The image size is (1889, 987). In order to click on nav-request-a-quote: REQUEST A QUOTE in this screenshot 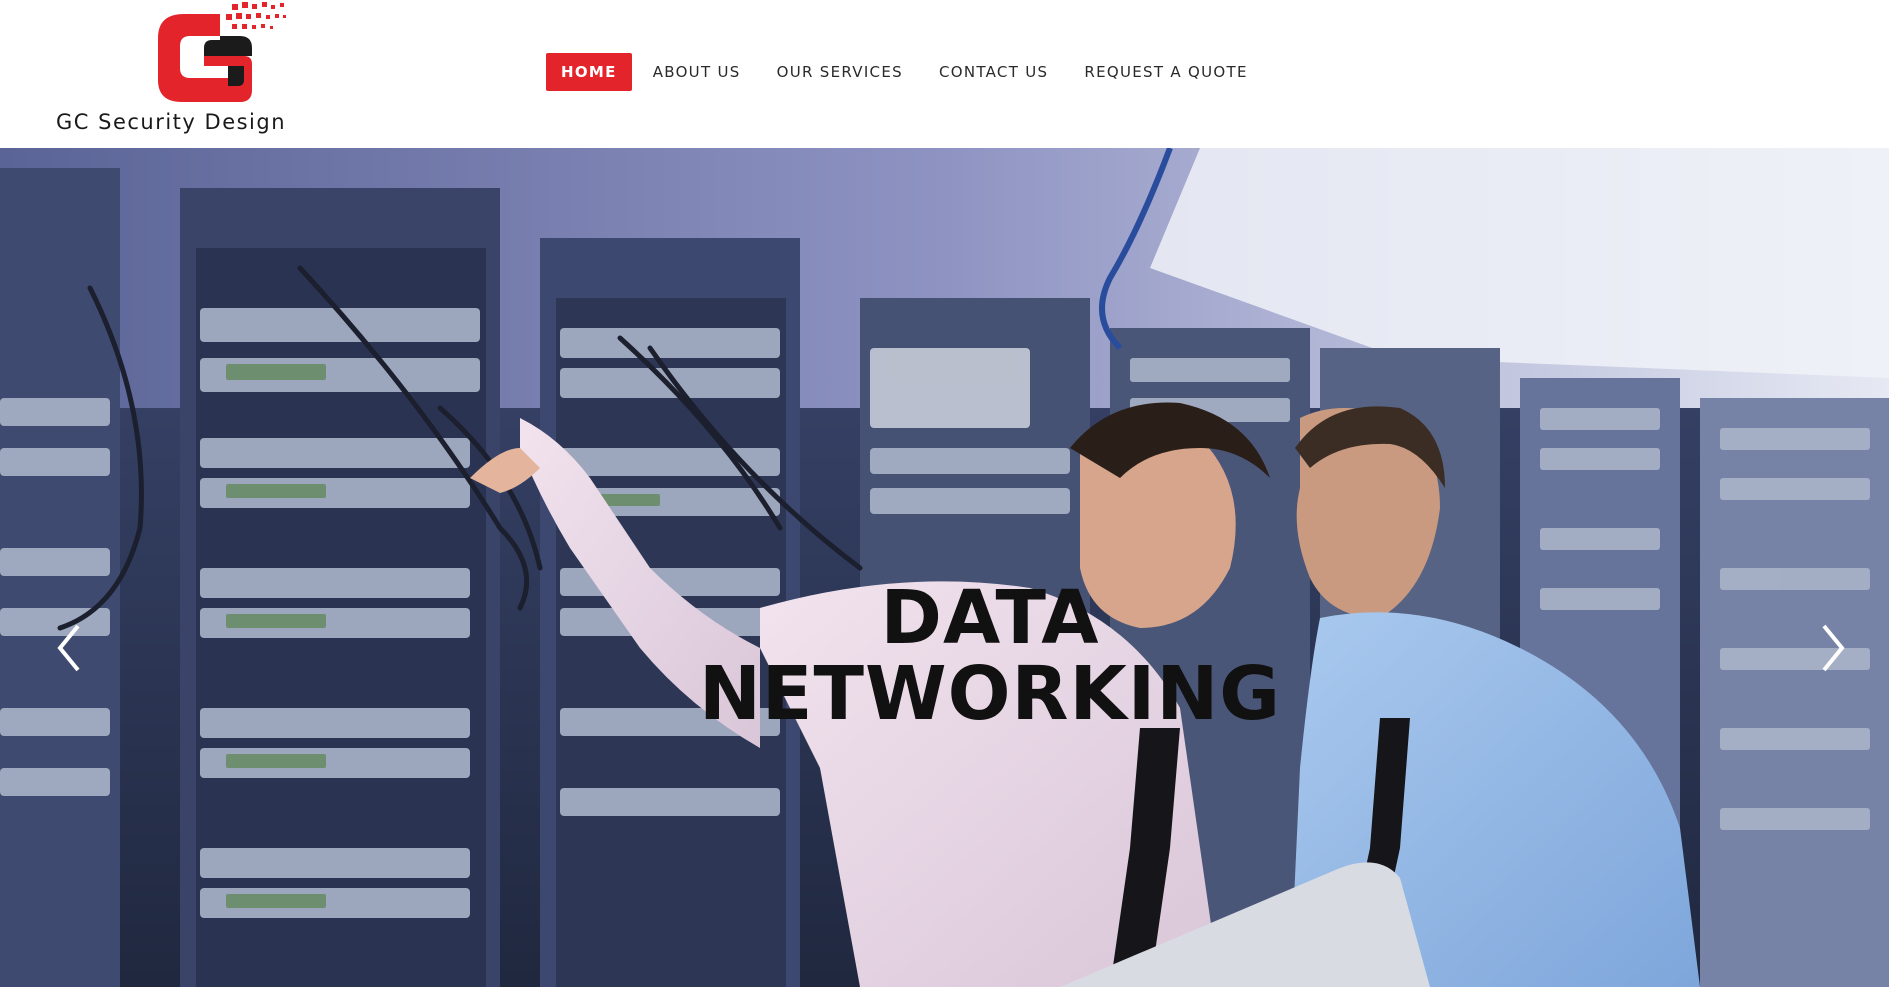, I will do `click(1165, 72)`.